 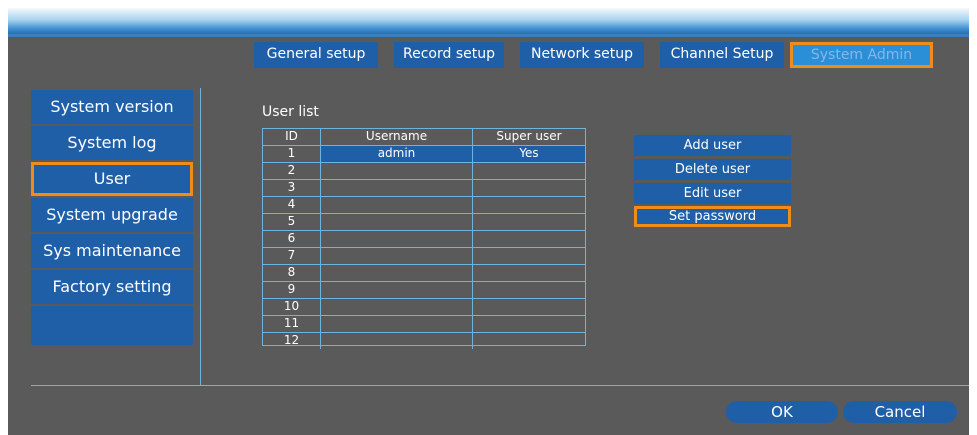 What do you see at coordinates (112, 287) in the screenshot?
I see `sidebar-item-factory-setting: Factory setting` at bounding box center [112, 287].